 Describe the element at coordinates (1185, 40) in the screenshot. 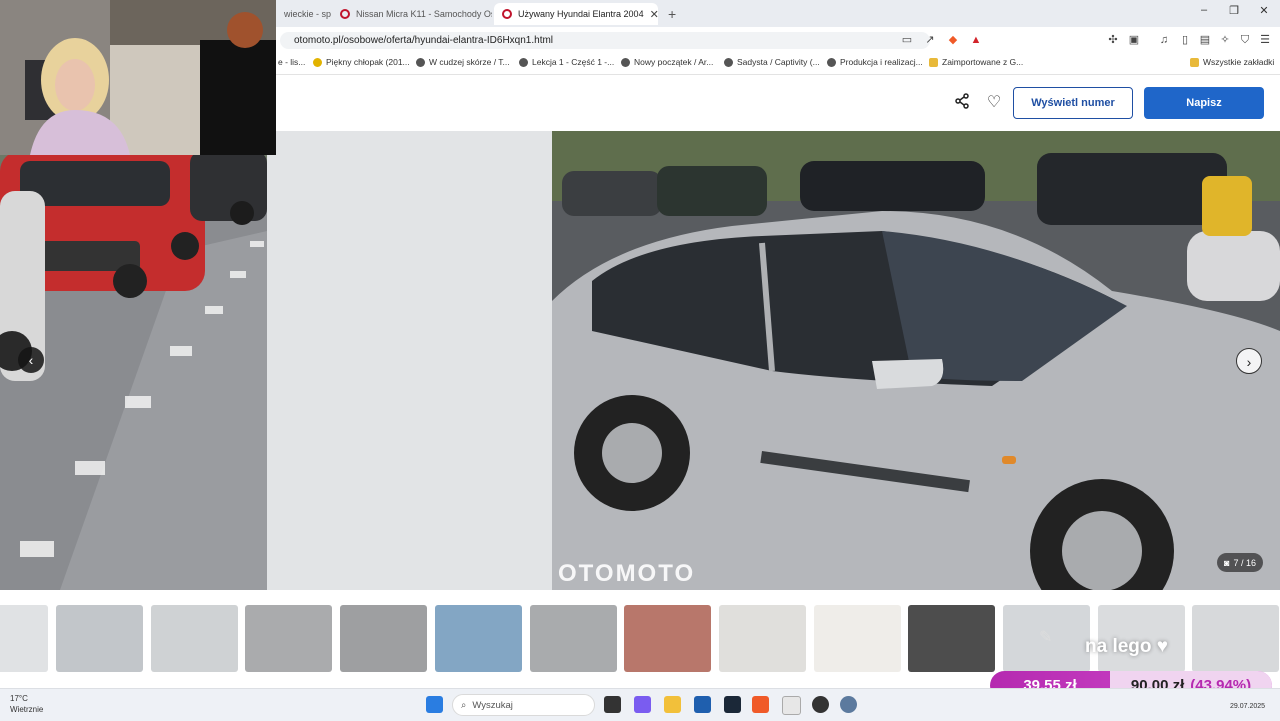

I see `sidebar-icon: ▯` at that location.